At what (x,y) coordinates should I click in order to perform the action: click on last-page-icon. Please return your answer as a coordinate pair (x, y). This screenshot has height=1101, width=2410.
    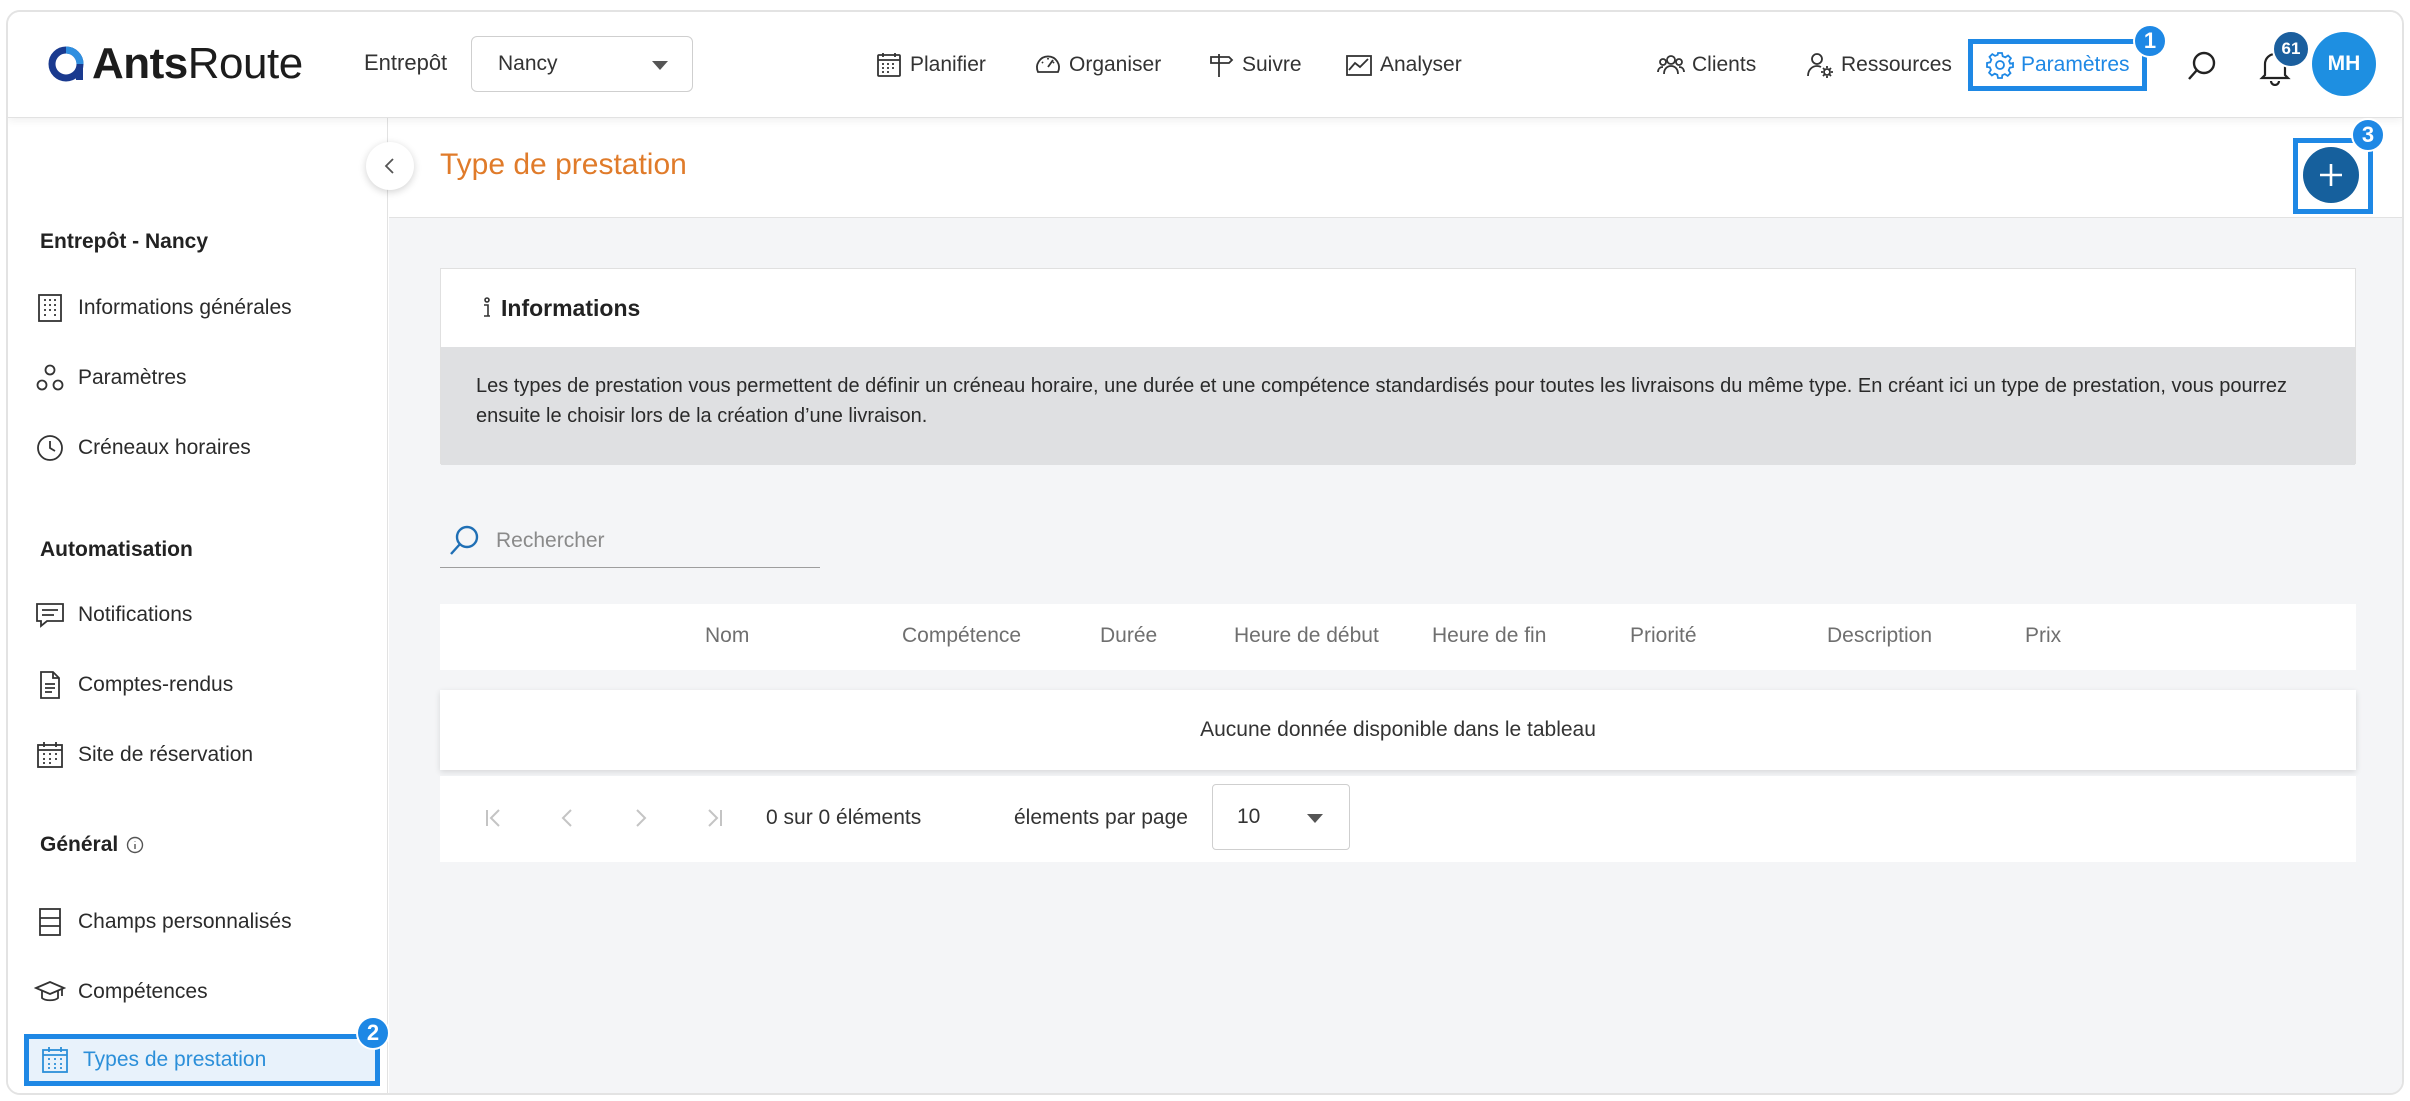
    Looking at the image, I should click on (715, 818).